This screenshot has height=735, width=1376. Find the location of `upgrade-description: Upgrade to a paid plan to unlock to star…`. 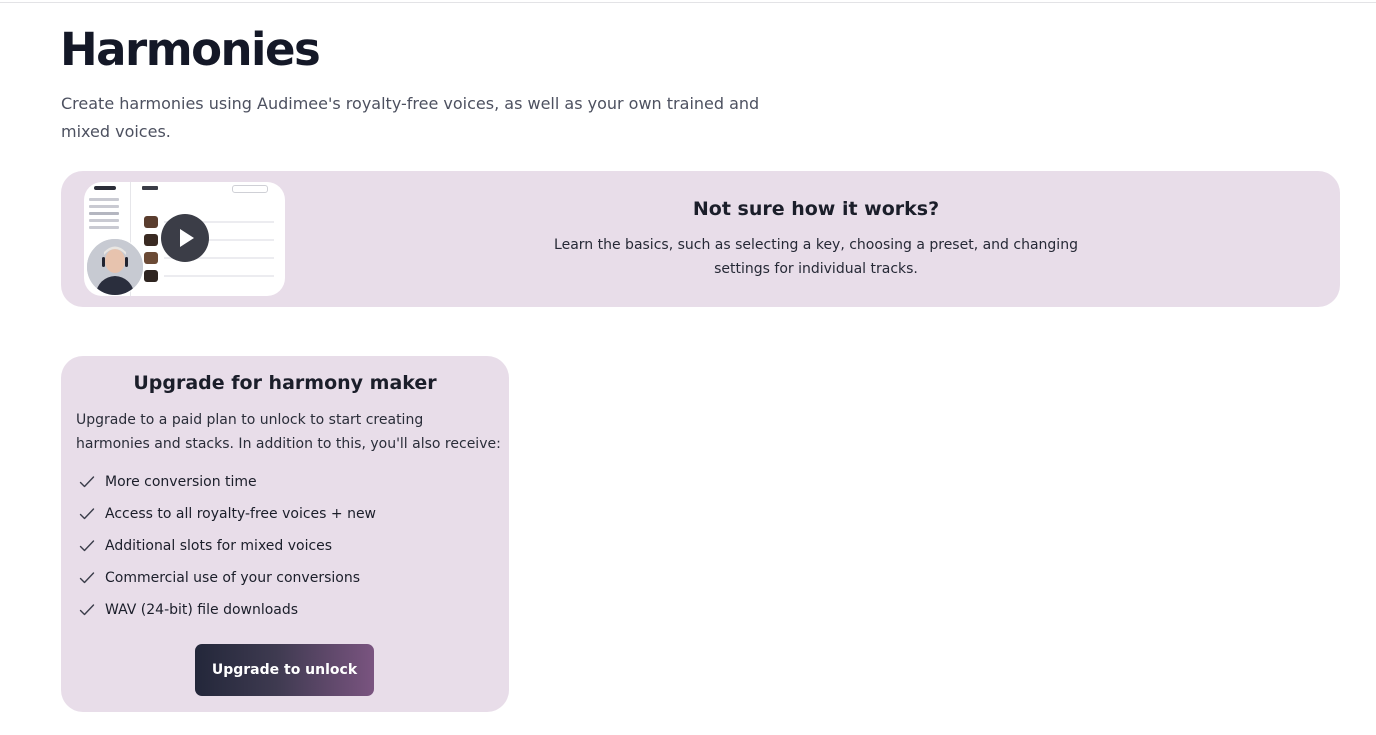

upgrade-description: Upgrade to a paid plan to unlock to star… is located at coordinates (288, 432).